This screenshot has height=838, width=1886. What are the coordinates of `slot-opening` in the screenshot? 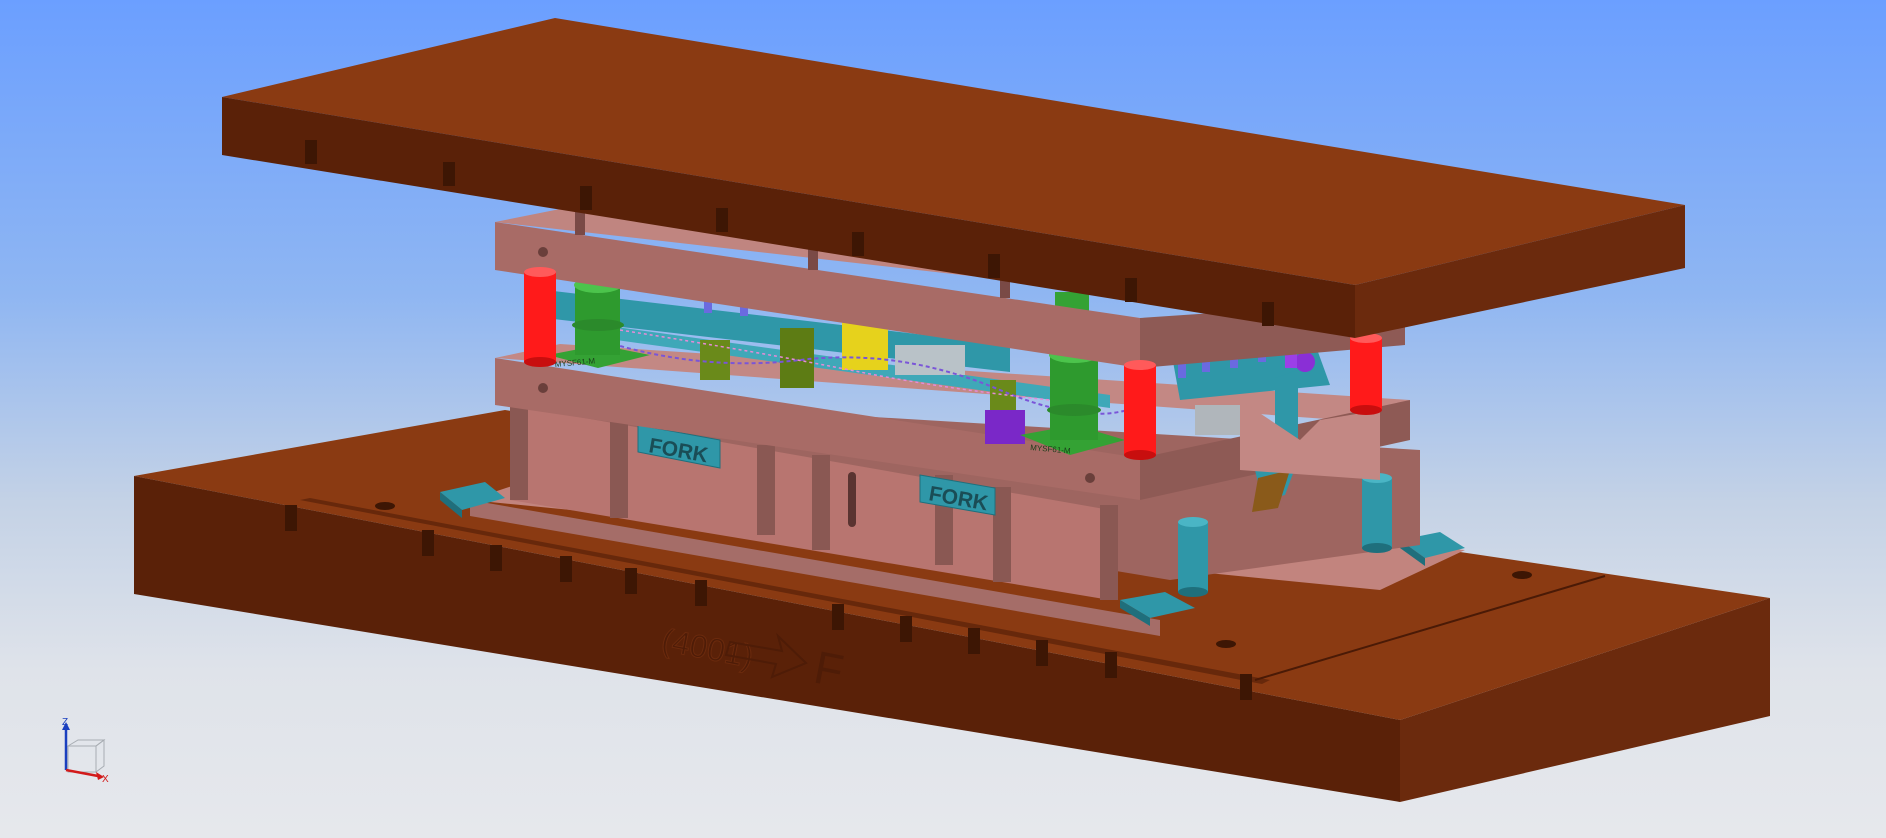 It's located at (852, 499).